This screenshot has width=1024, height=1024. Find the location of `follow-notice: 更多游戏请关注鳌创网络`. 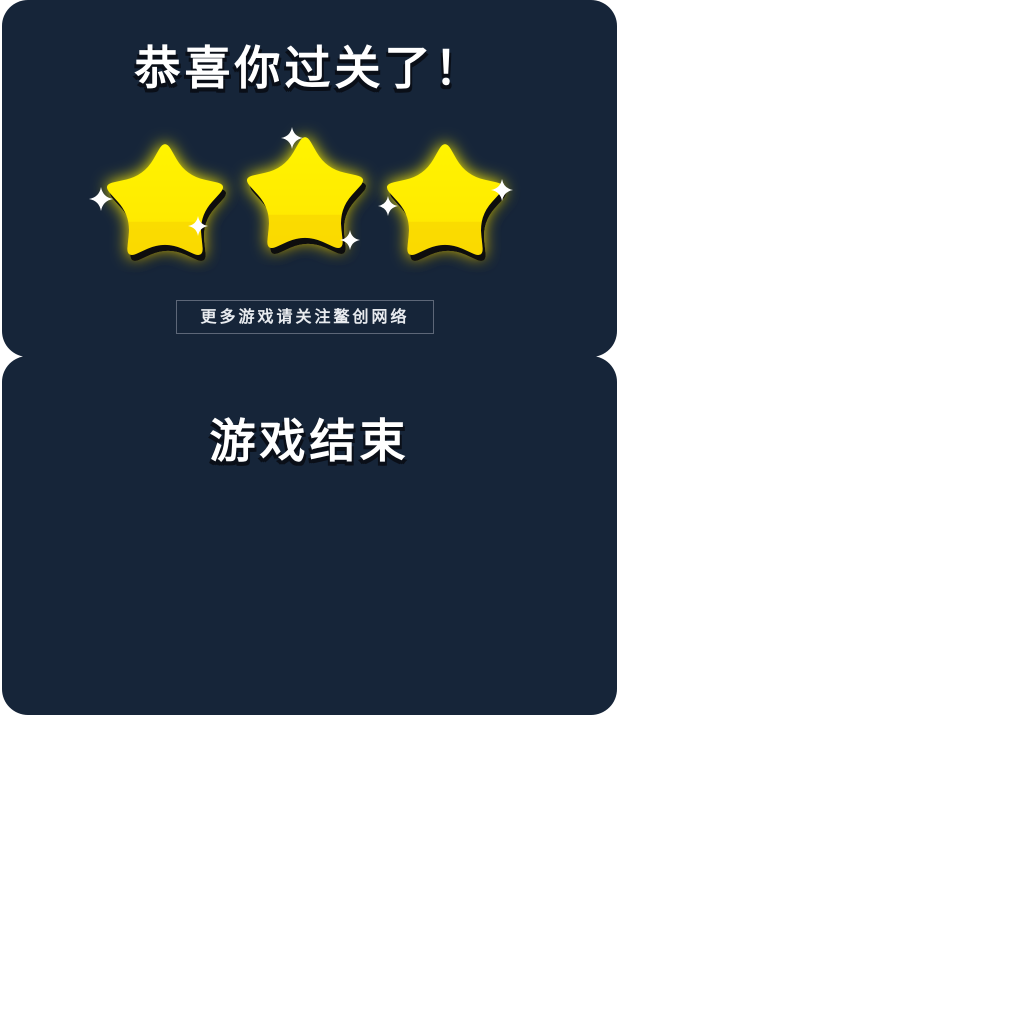

follow-notice: 更多游戏请关注鳌创网络 is located at coordinates (305, 317).